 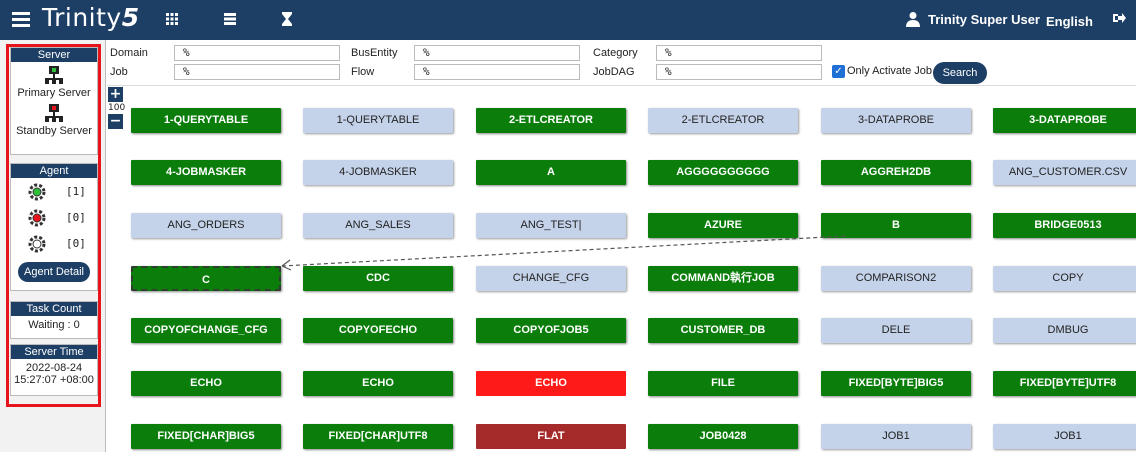 What do you see at coordinates (896, 330) in the screenshot?
I see `job-node: DELE` at bounding box center [896, 330].